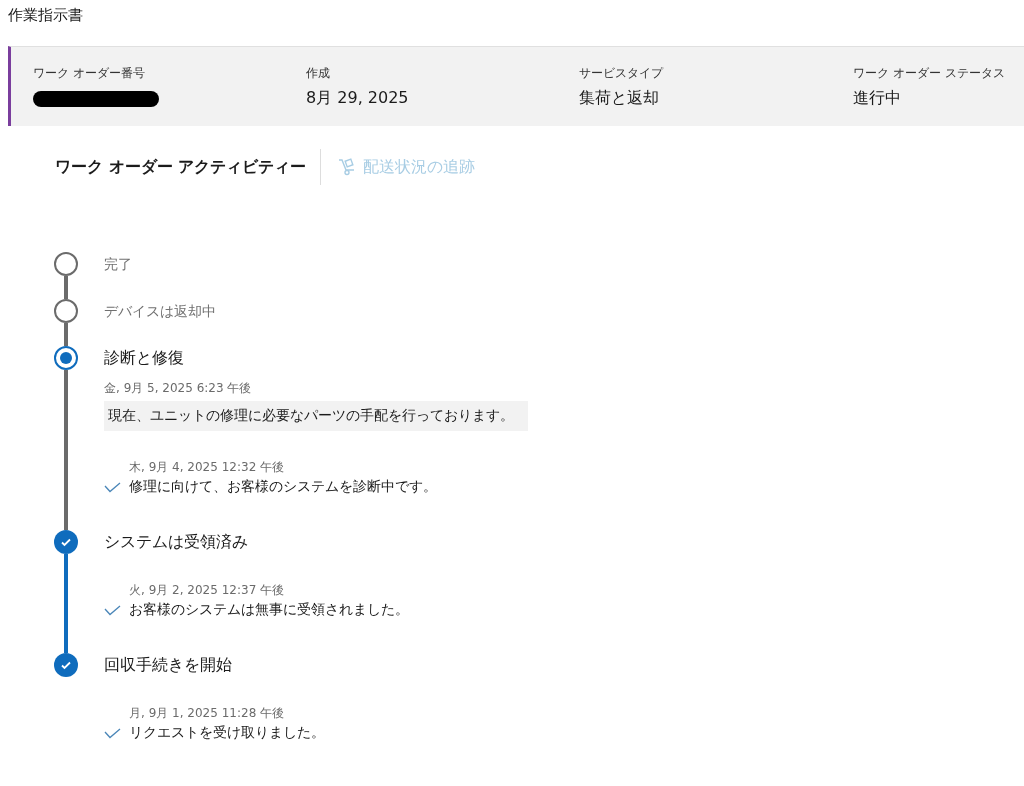  I want to click on timestamp: 木, 9月 4, 2025 12:32 午後, so click(207, 467).